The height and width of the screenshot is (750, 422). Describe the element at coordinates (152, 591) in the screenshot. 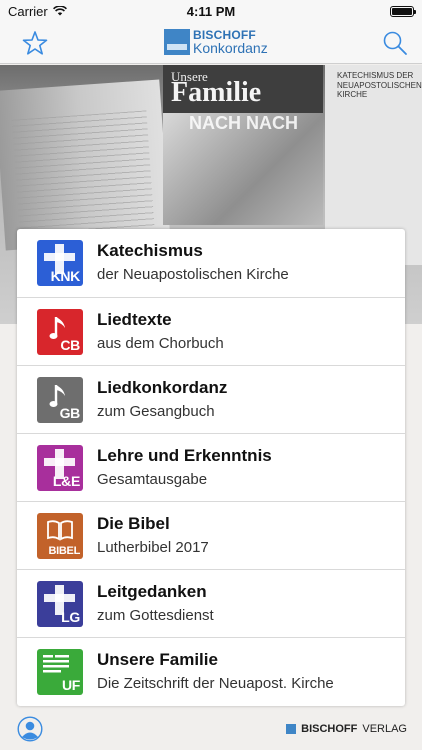

I see `item-title: Leitgedanken` at that location.